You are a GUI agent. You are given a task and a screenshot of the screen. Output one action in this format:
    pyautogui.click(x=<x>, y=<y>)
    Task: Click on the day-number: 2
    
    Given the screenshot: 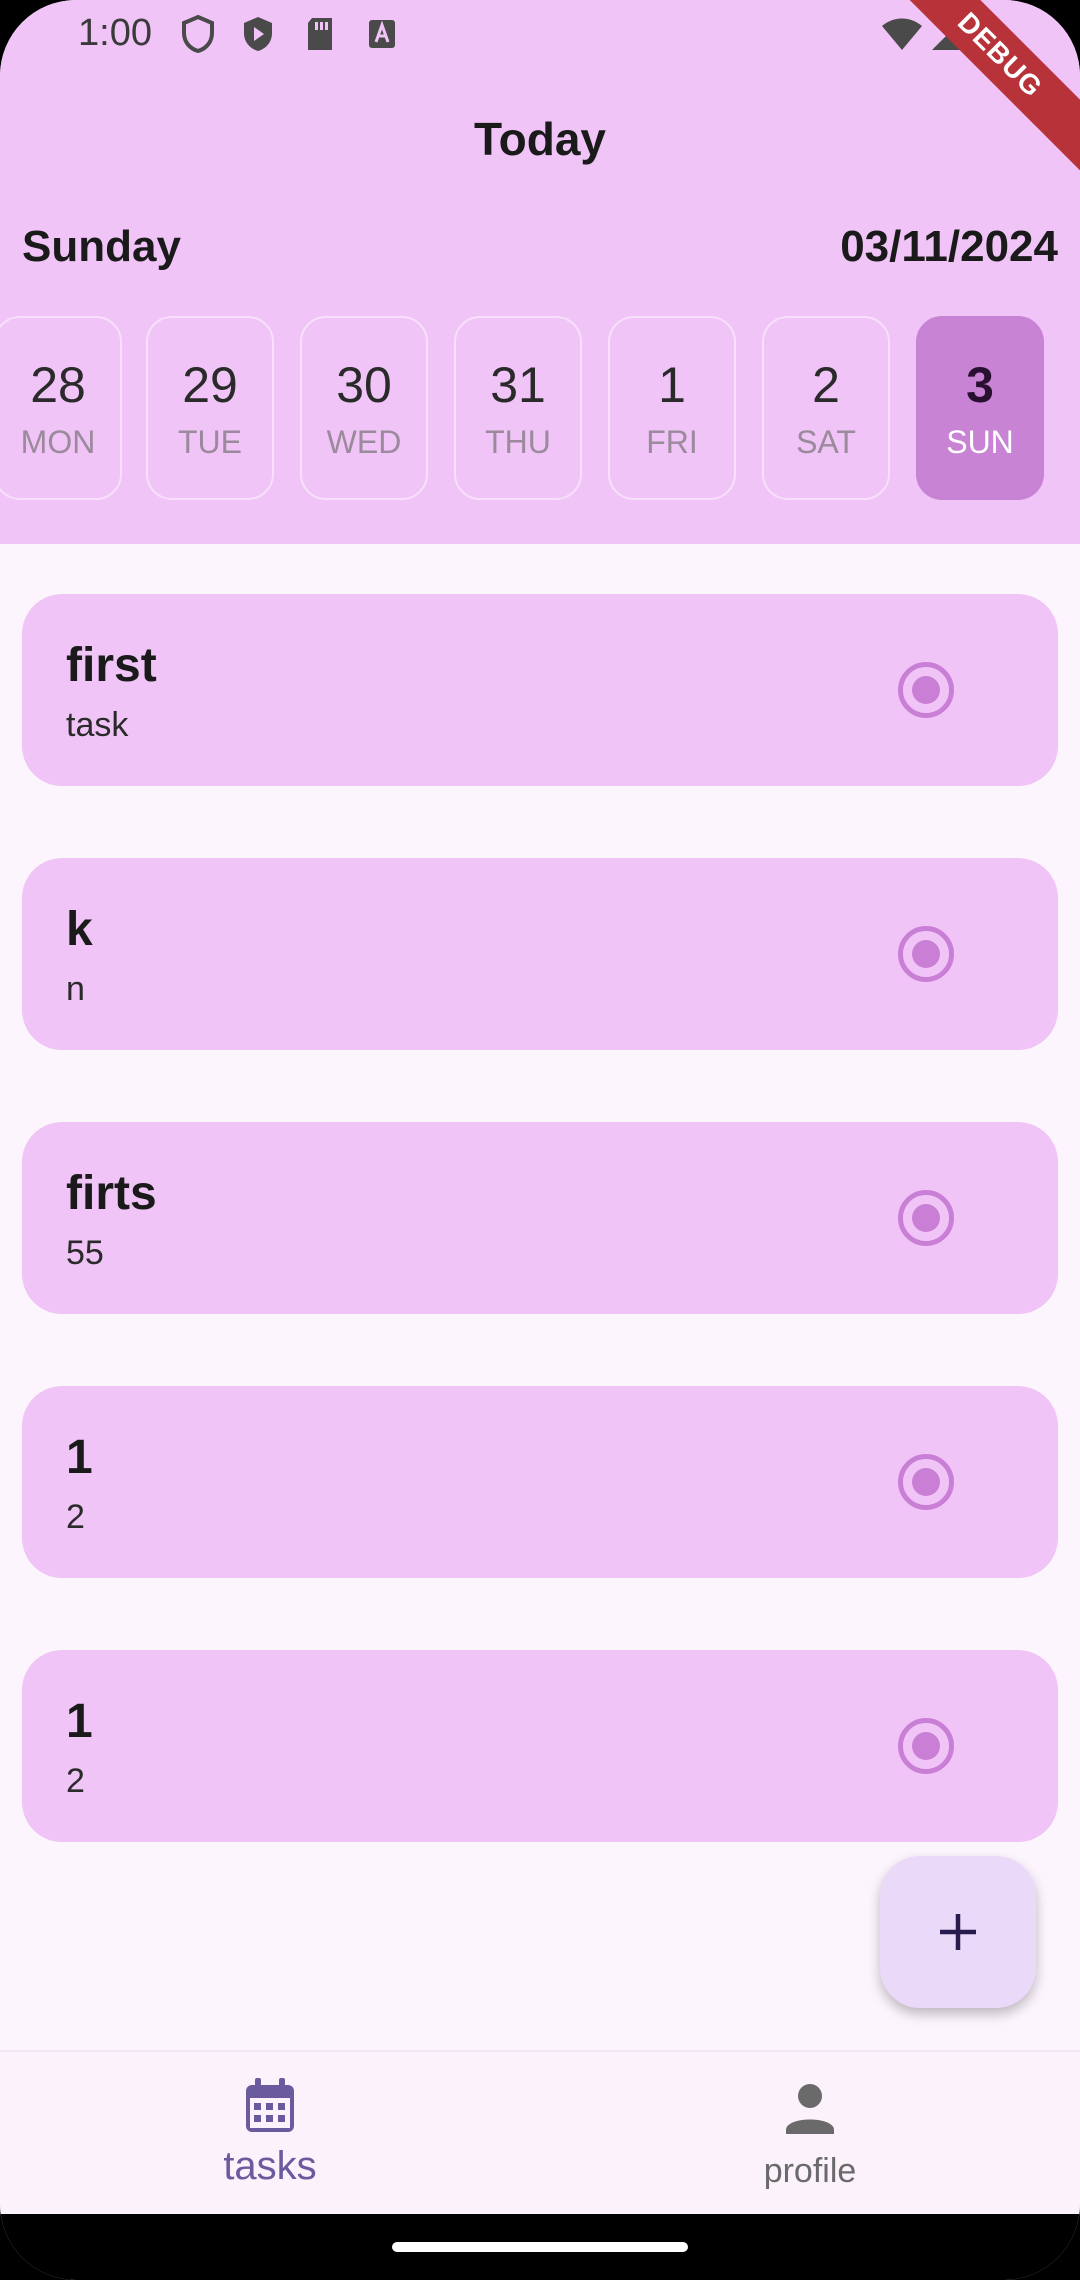 What is the action you would take?
    pyautogui.click(x=826, y=385)
    